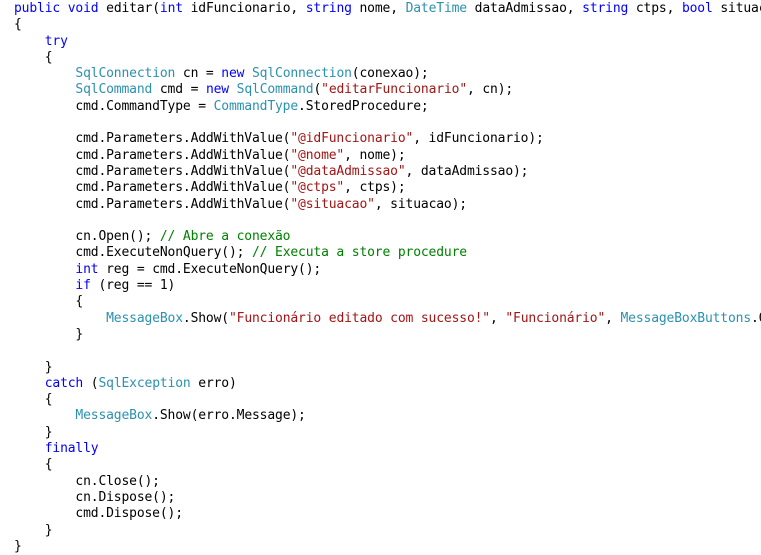 The height and width of the screenshot is (555, 761). Describe the element at coordinates (83, 8) in the screenshot. I see `code-token-kw: void` at that location.